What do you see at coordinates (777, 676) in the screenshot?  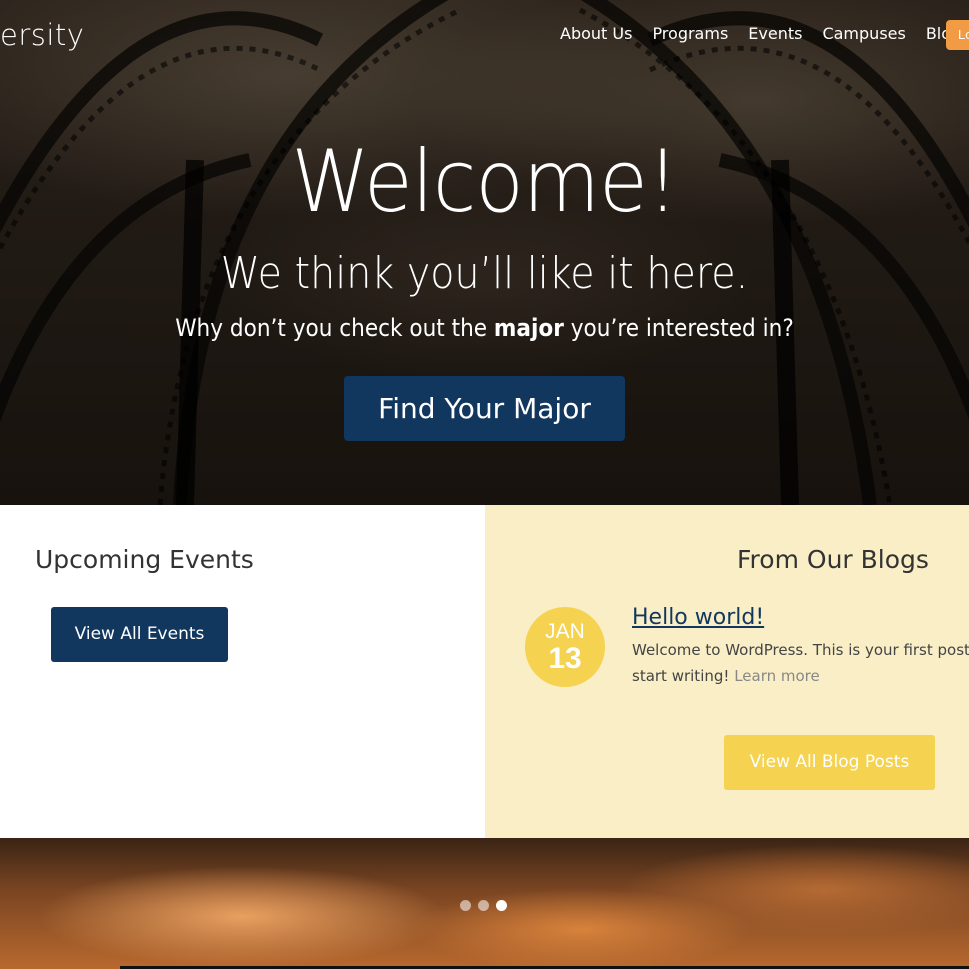 I see `learn-more-link: Learn more` at bounding box center [777, 676].